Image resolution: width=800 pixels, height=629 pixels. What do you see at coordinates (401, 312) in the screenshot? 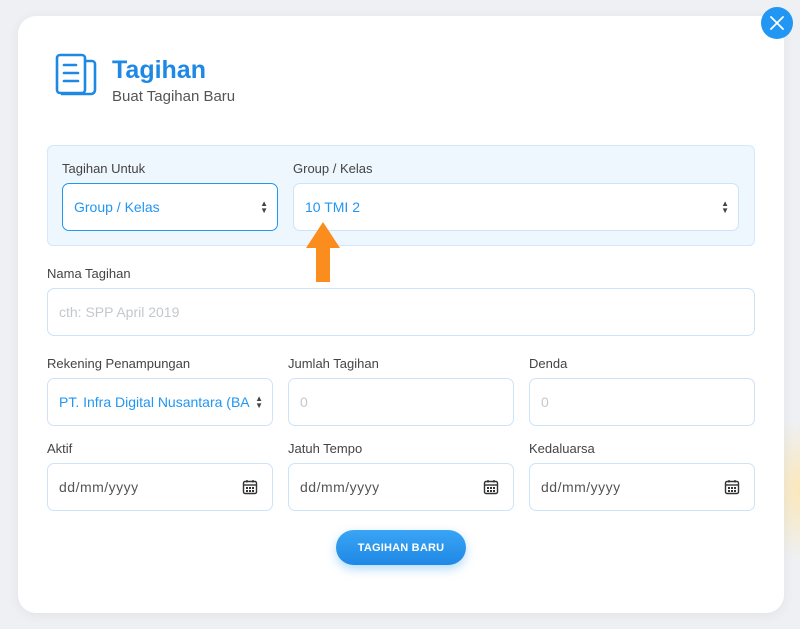
I see `nama-tagihan-input: cth: SPP April 2019` at bounding box center [401, 312].